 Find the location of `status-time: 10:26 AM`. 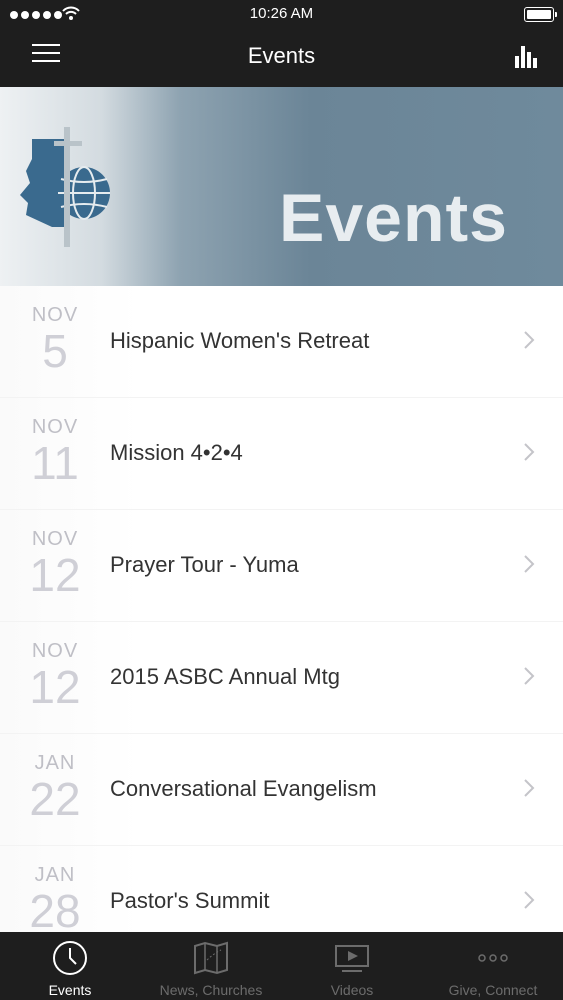

status-time: 10:26 AM is located at coordinates (281, 13).